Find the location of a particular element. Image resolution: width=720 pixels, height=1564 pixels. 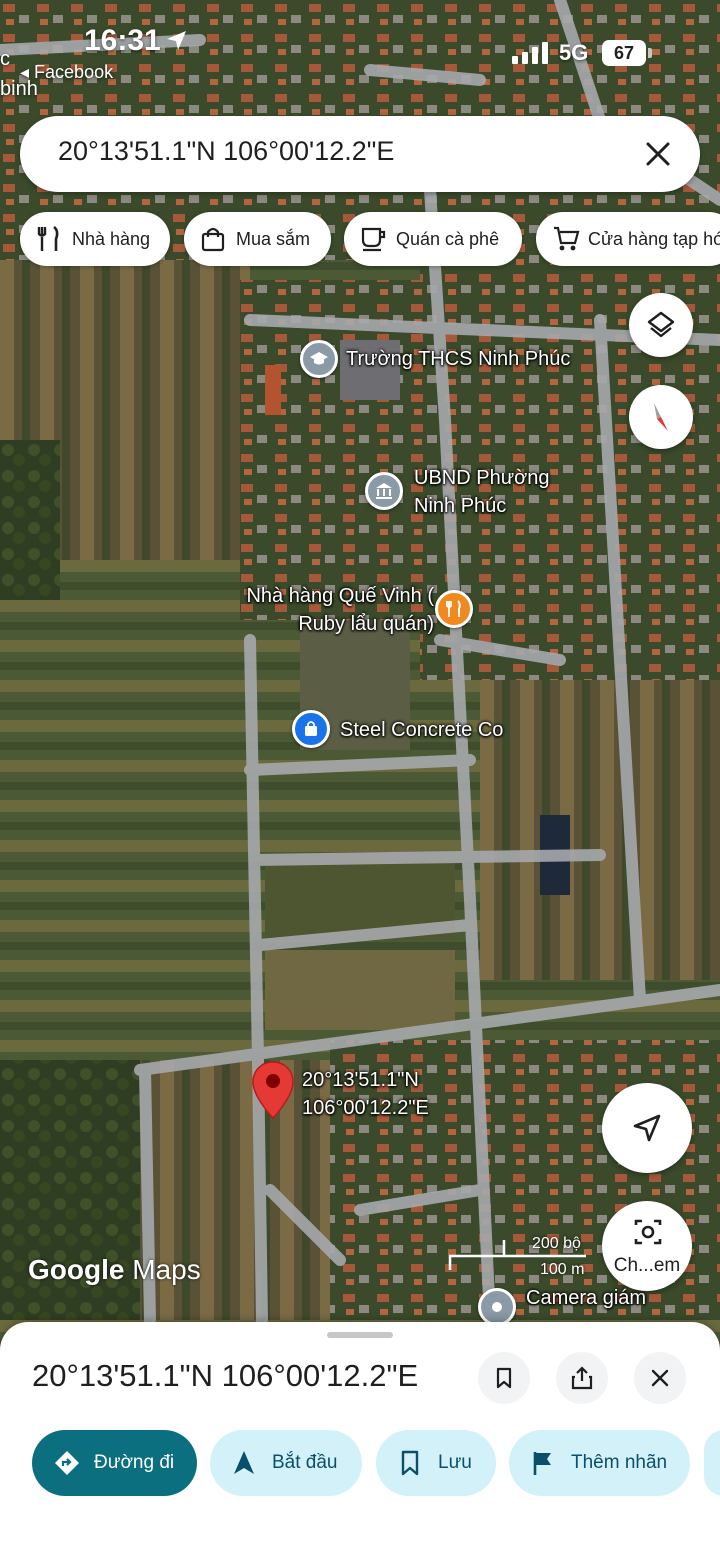

compass-icon is located at coordinates (661, 417).